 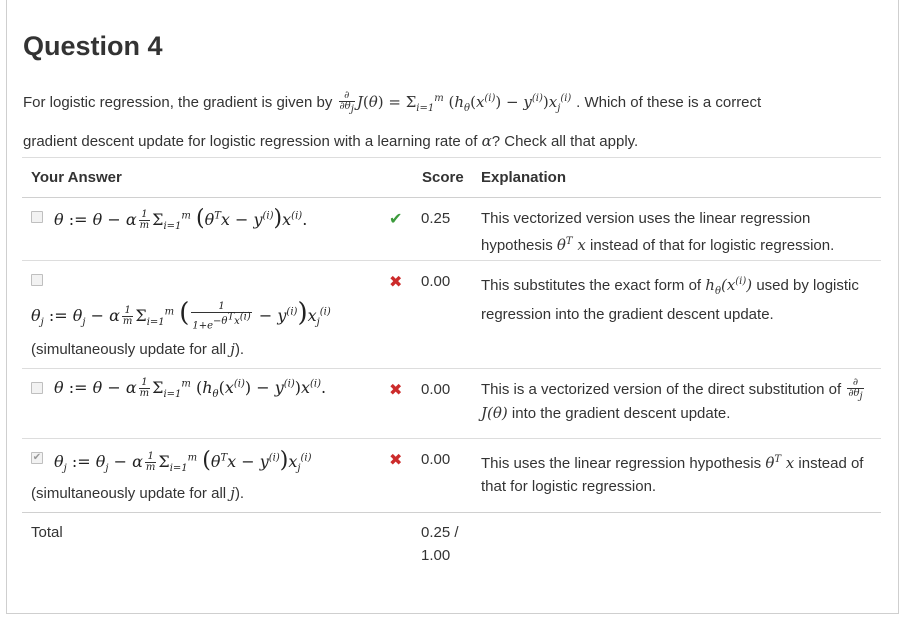 What do you see at coordinates (451, 157) in the screenshot?
I see `table-top-border` at bounding box center [451, 157].